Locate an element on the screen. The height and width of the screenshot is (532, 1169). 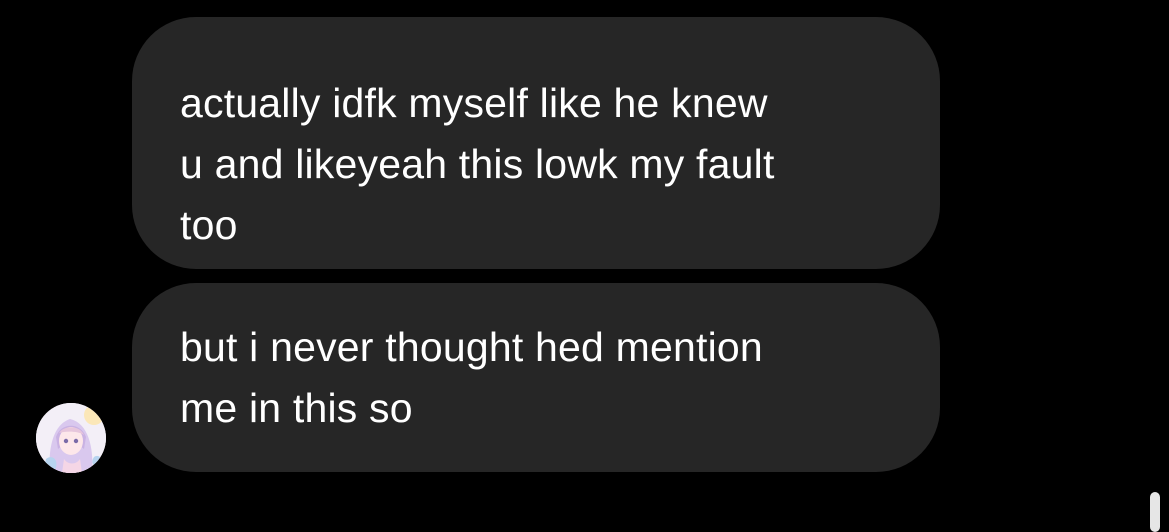
message-text-line: but i never thought hed mention is located at coordinates (471, 347).